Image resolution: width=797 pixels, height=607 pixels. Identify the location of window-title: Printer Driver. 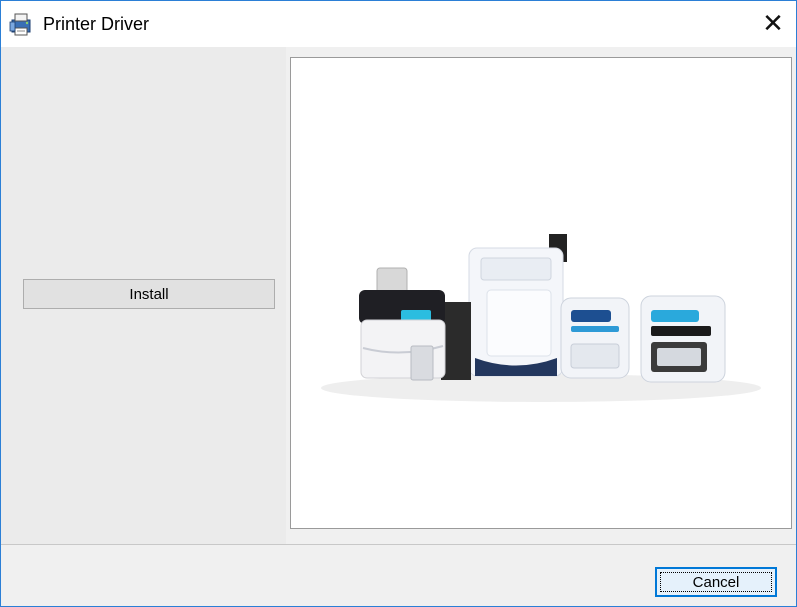
(96, 24).